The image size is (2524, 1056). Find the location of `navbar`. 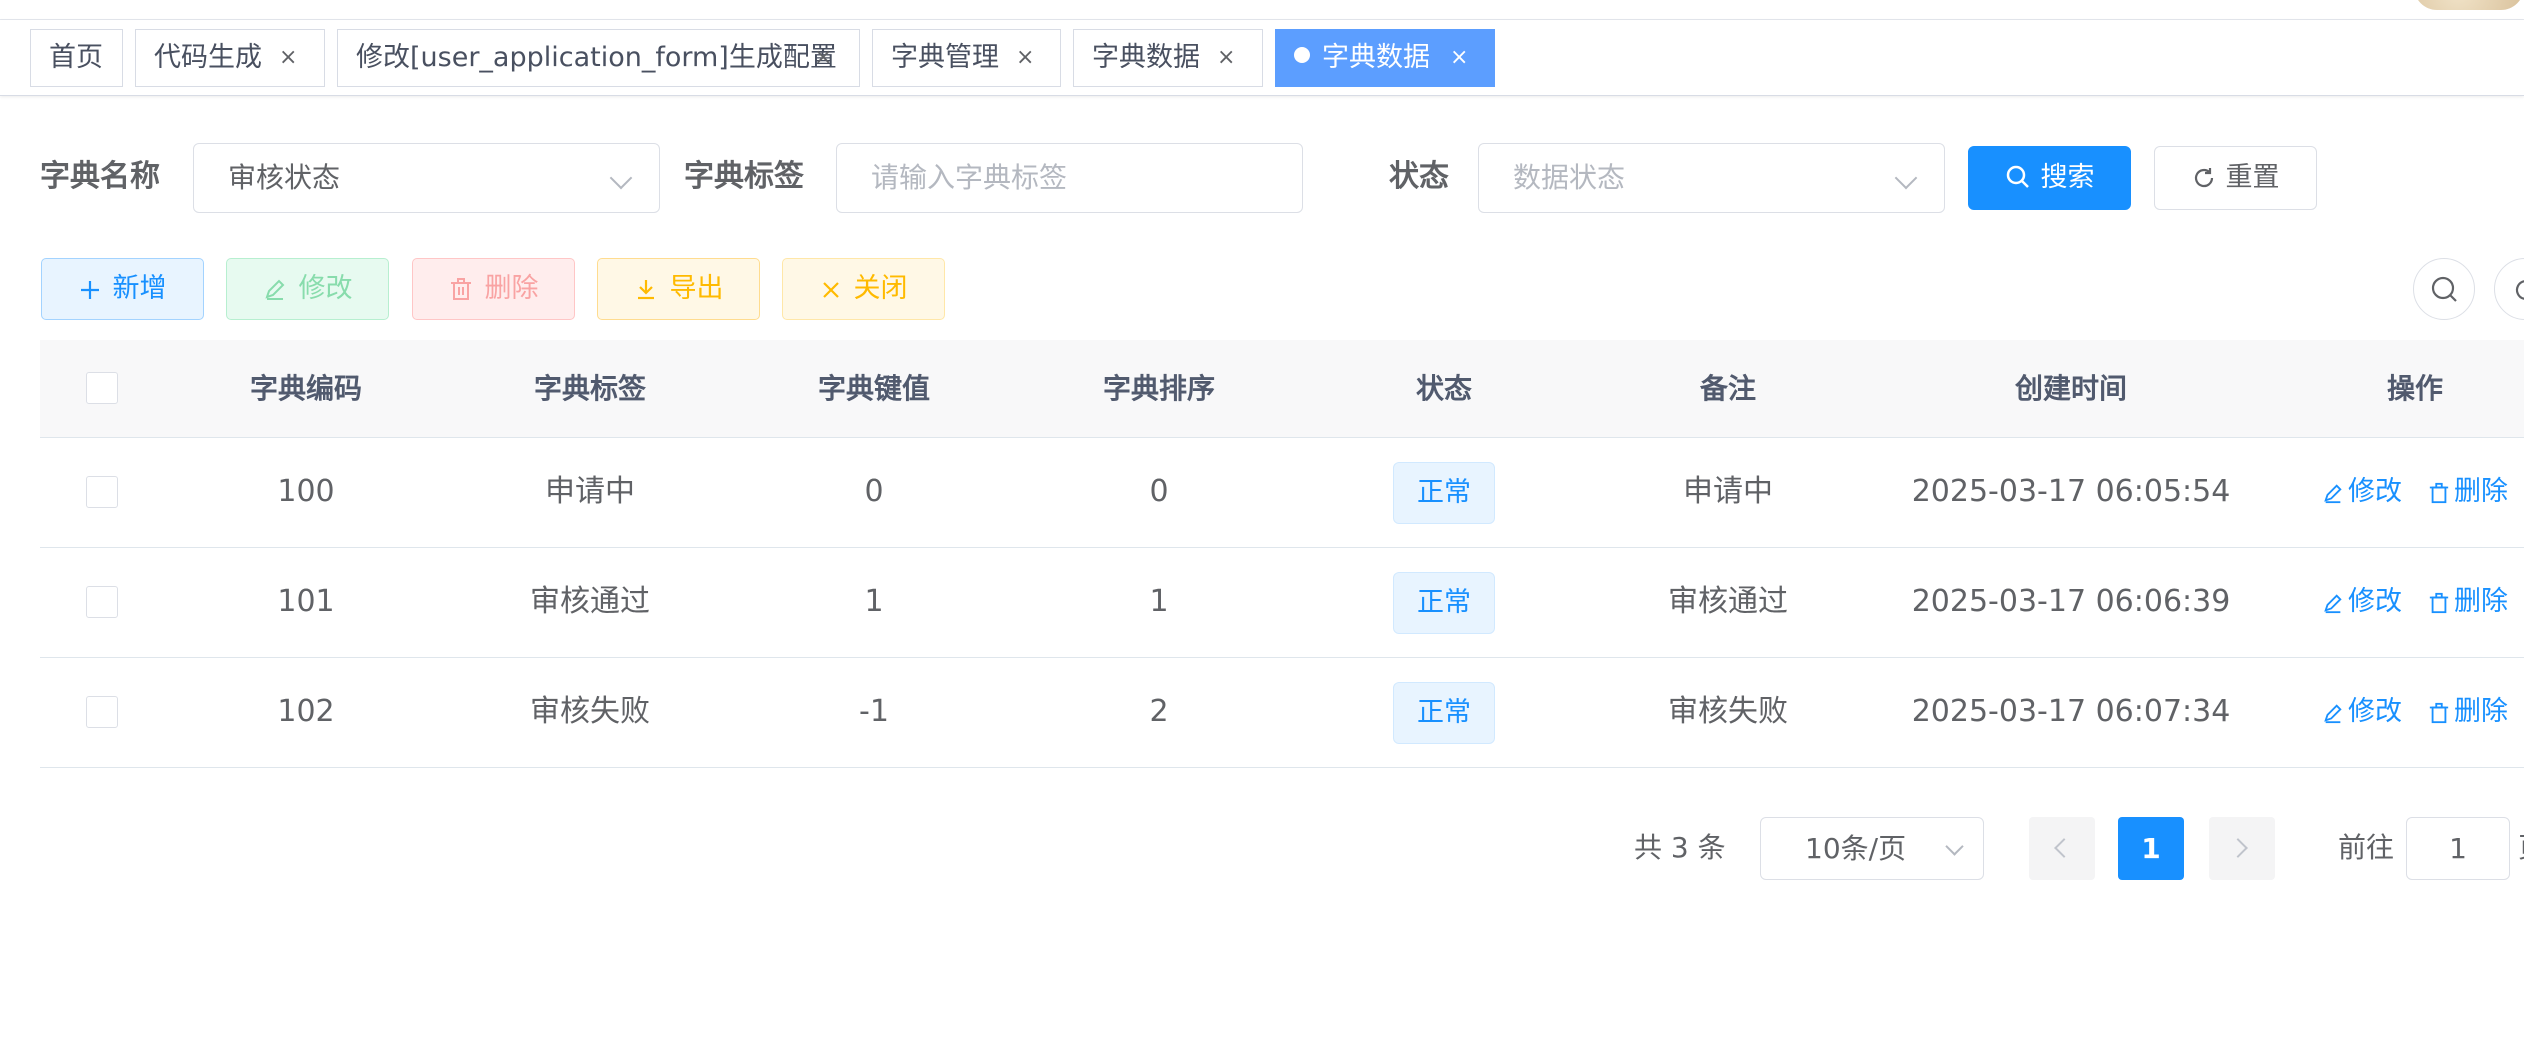

navbar is located at coordinates (1262, 10).